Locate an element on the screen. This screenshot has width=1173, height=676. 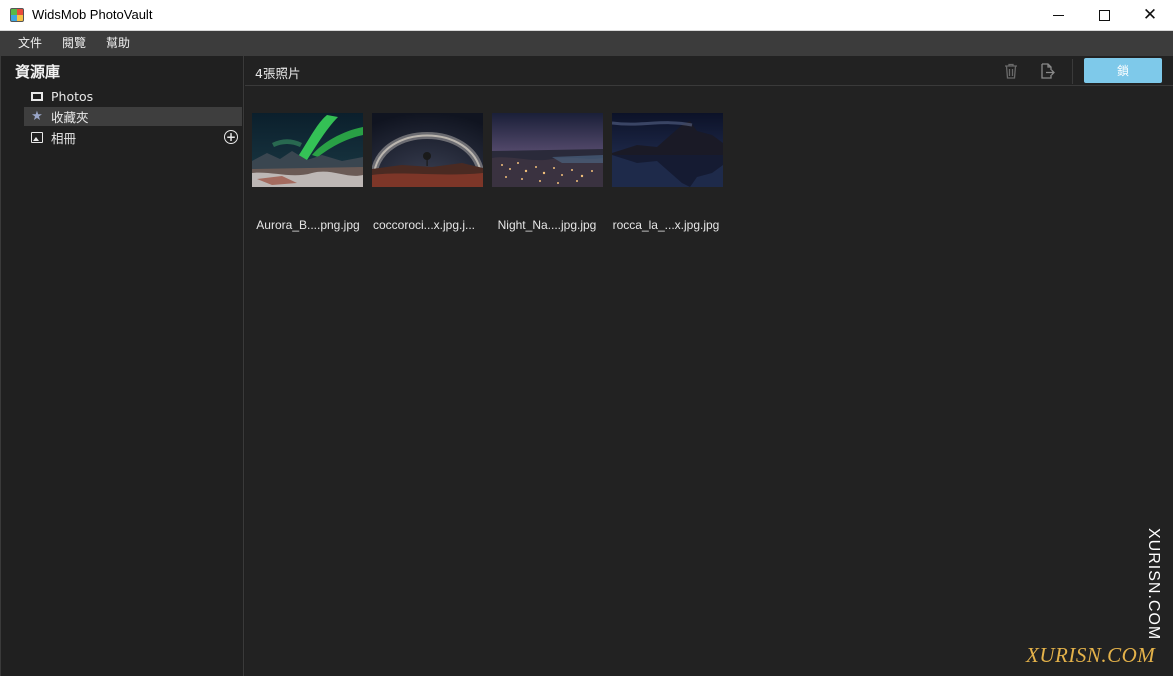
minimize-button is located at coordinates (1058, 15).